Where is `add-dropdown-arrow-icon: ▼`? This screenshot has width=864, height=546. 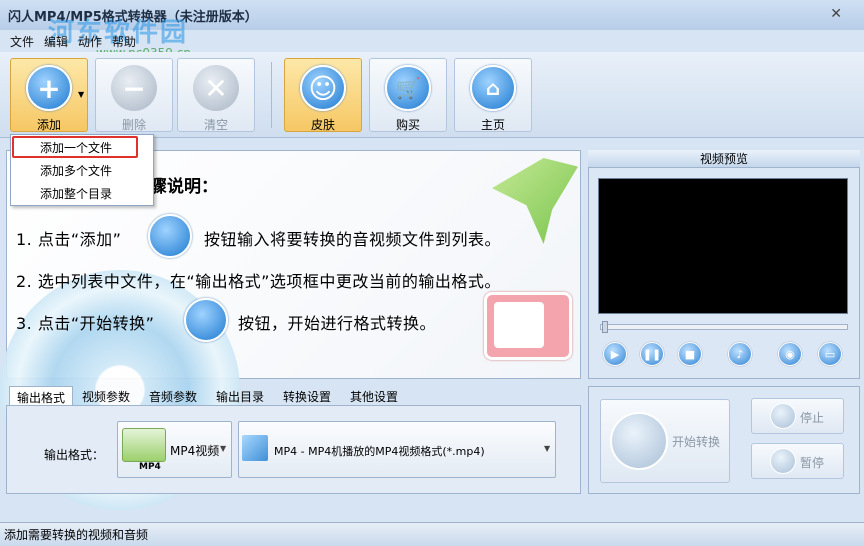 add-dropdown-arrow-icon: ▼ is located at coordinates (81, 94).